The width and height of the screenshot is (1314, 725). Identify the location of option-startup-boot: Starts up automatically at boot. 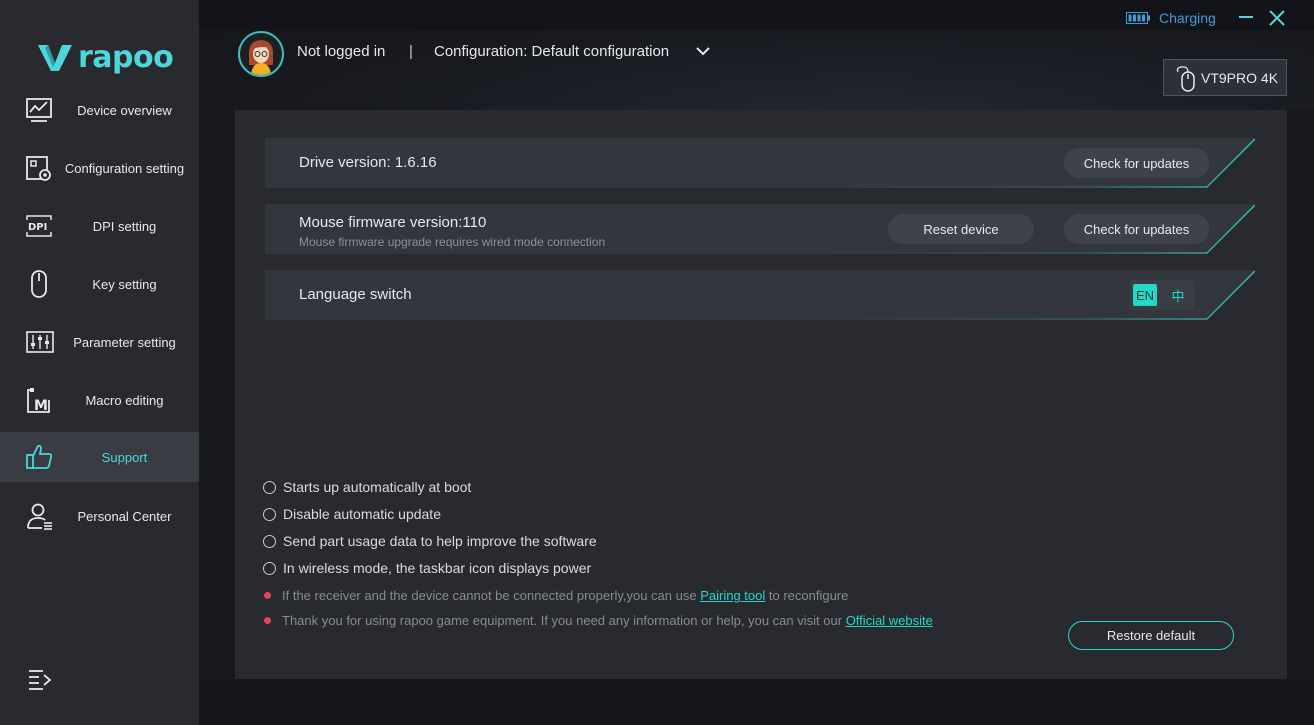
(367, 487).